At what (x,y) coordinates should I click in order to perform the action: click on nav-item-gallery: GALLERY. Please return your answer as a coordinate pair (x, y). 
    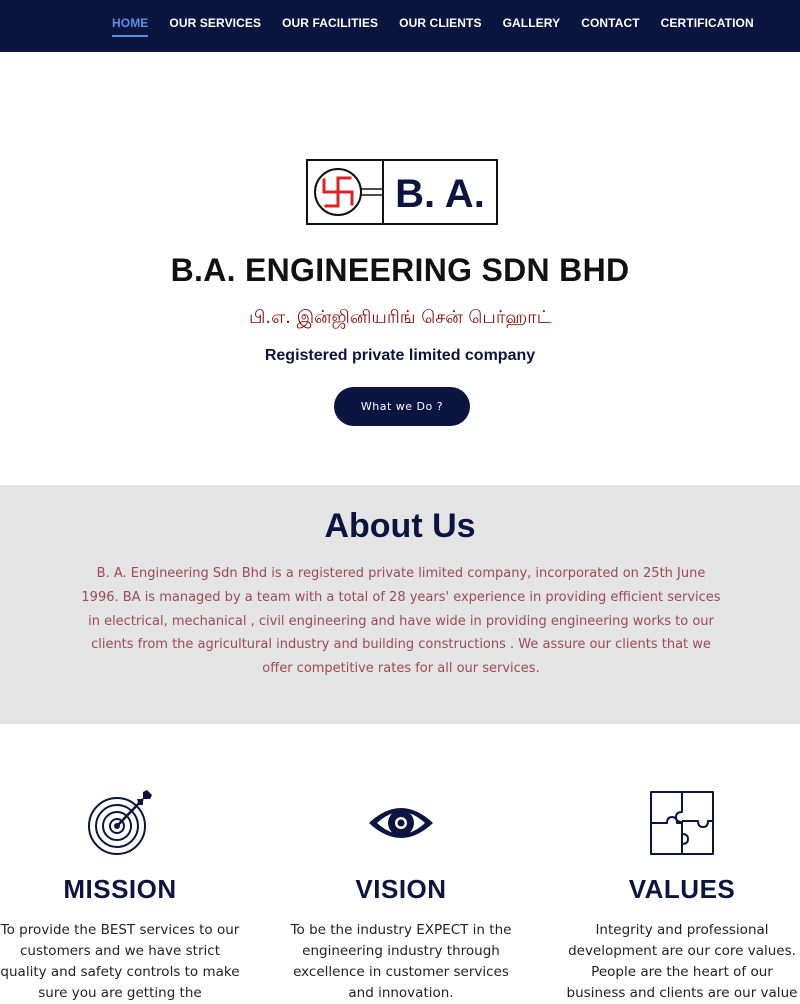
    Looking at the image, I should click on (532, 26).